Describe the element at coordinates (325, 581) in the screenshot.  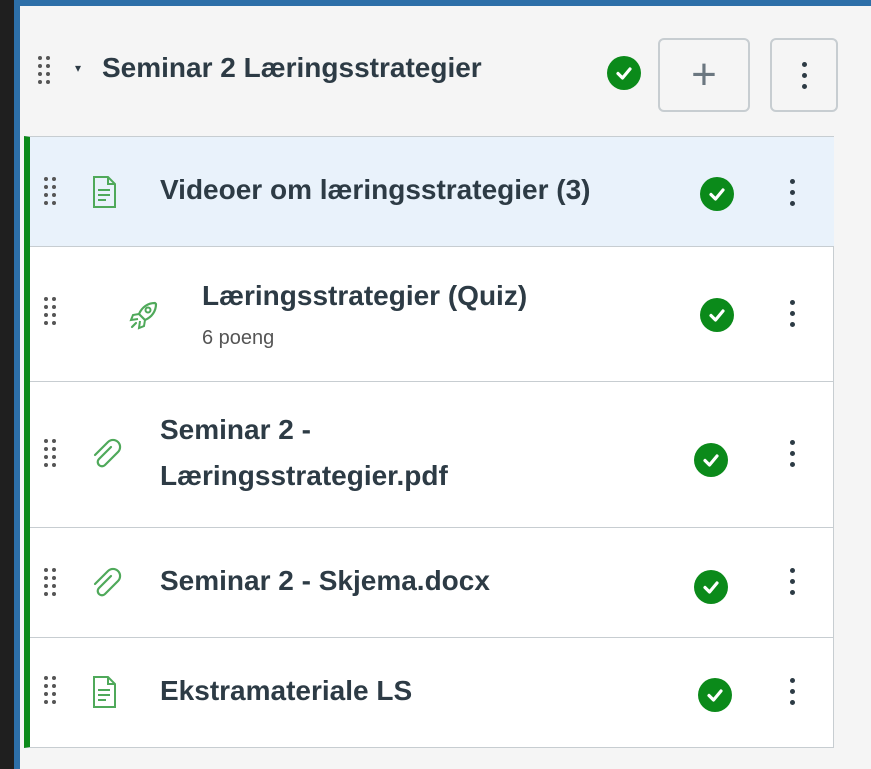
I see `item-title: Seminar 2 - Skjema.docx` at that location.